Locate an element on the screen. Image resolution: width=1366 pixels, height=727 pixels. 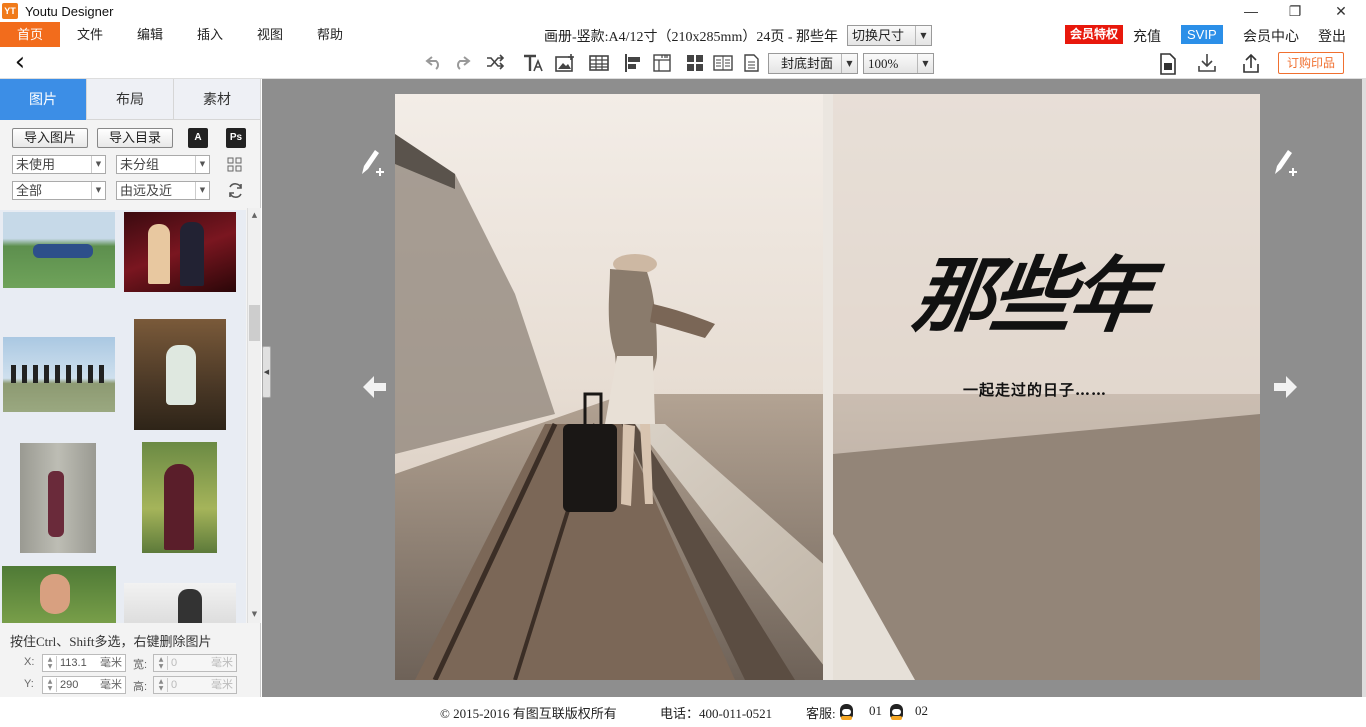
unit-label: 毫米 is located at coordinates (111, 663).